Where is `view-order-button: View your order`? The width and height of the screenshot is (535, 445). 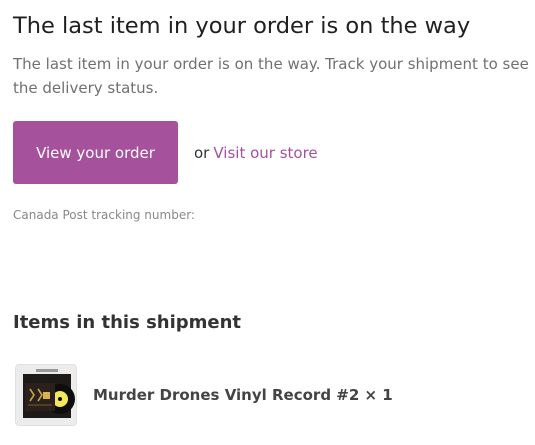 view-order-button: View your order is located at coordinates (95, 152).